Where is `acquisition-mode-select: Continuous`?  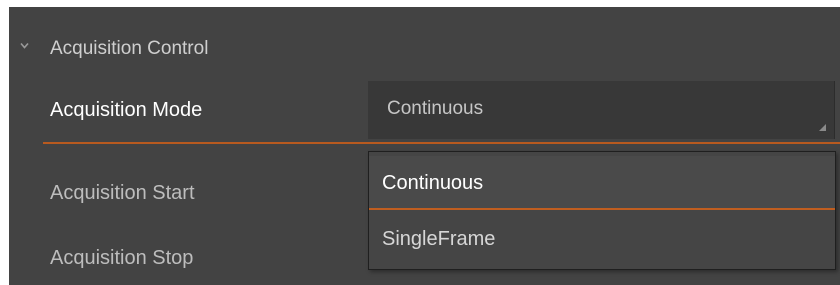 acquisition-mode-select: Continuous is located at coordinates (601, 110).